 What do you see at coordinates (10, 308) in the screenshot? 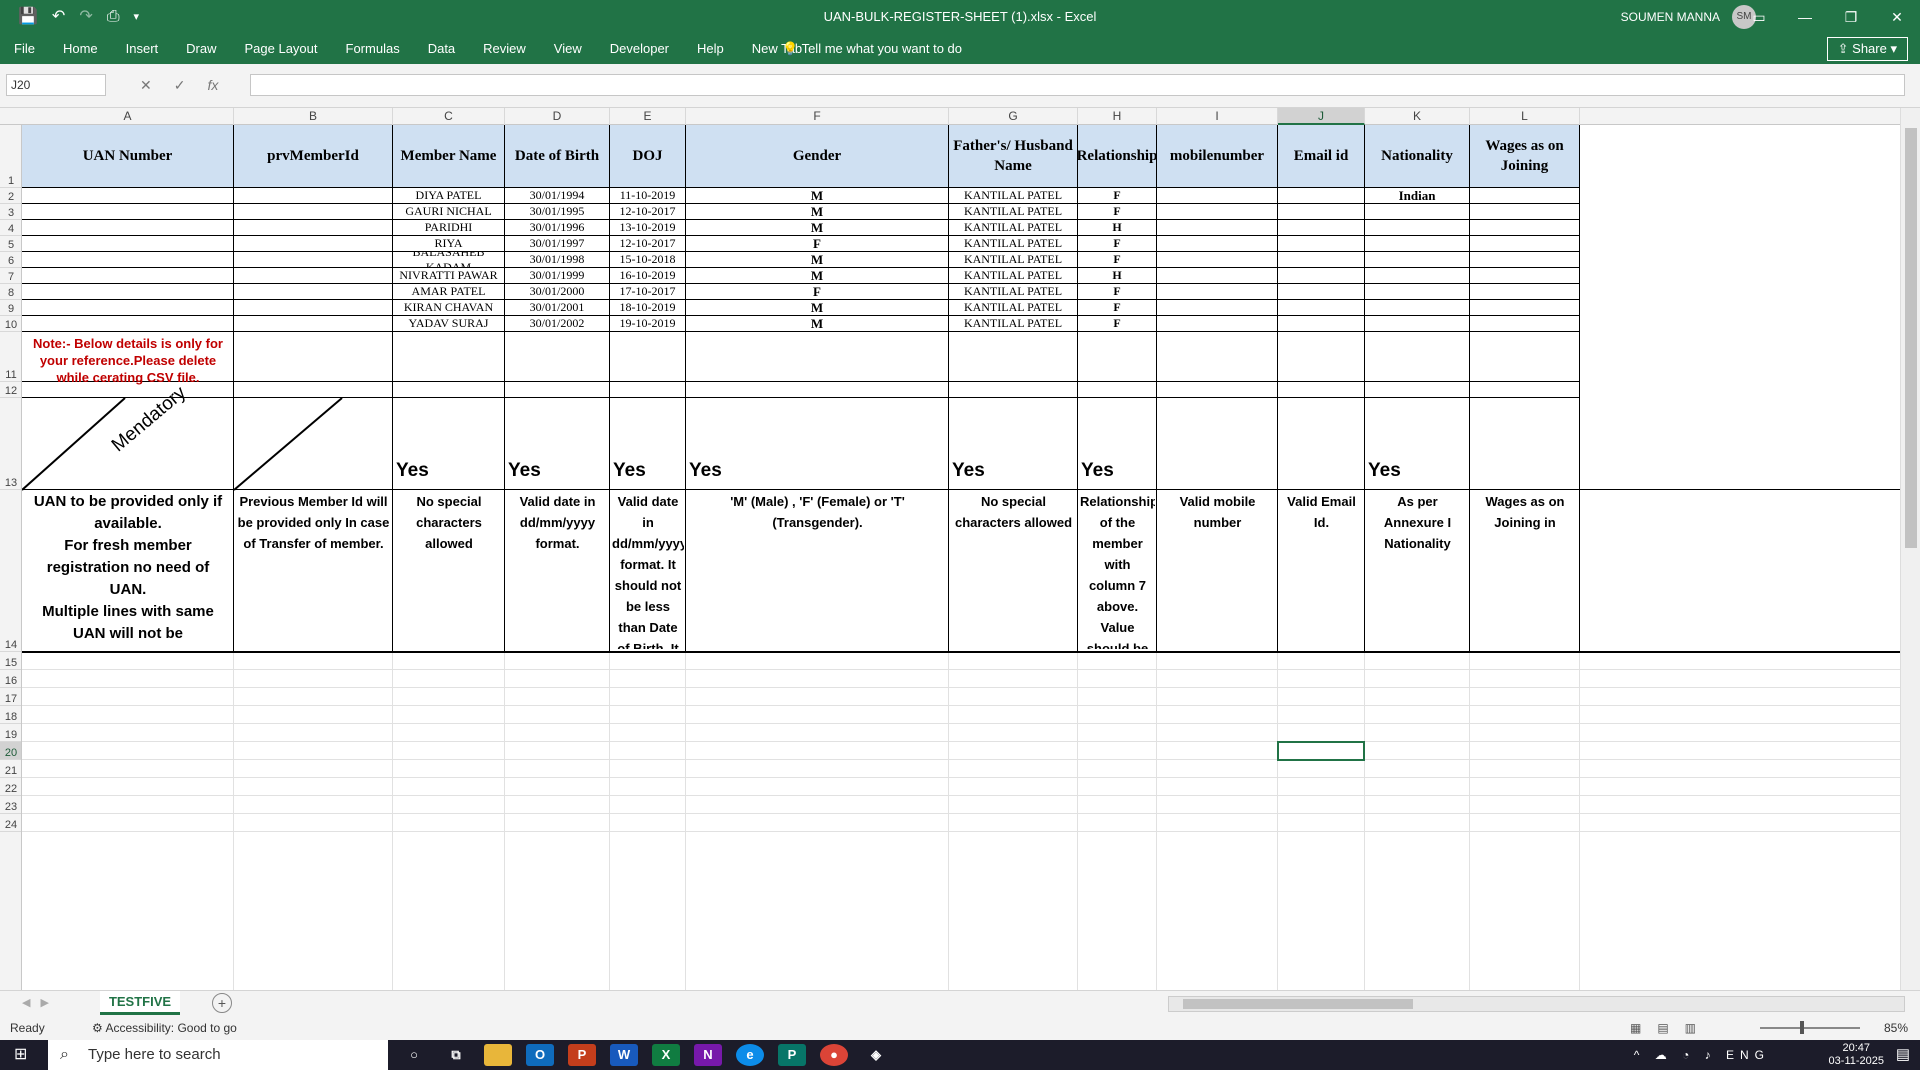
I see `row-header-9: 9` at bounding box center [10, 308].